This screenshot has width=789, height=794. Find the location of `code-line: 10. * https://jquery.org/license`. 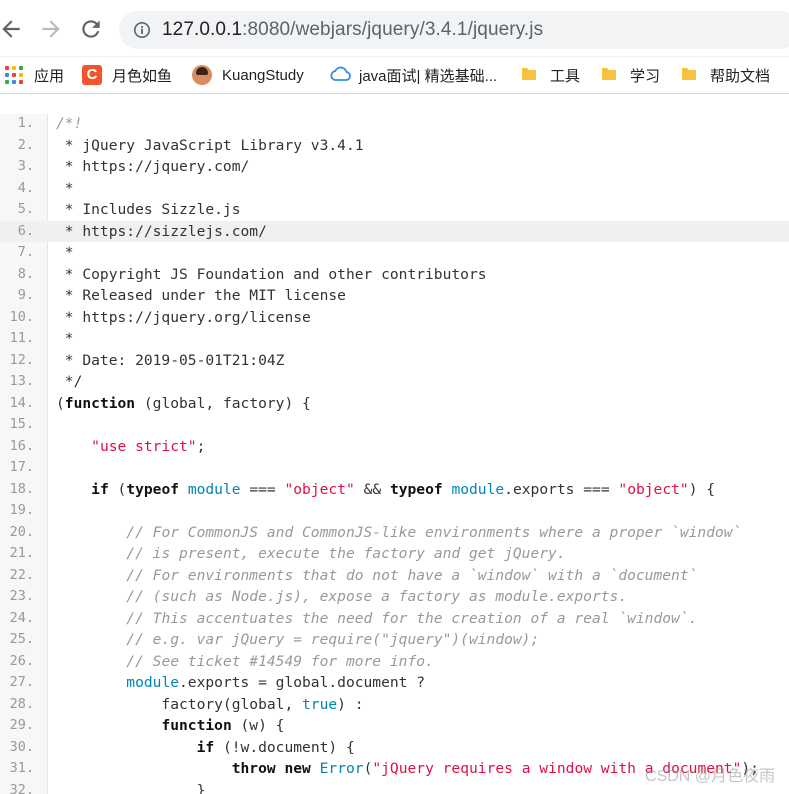

code-line: 10. * https://jquery.org/license is located at coordinates (394, 318).